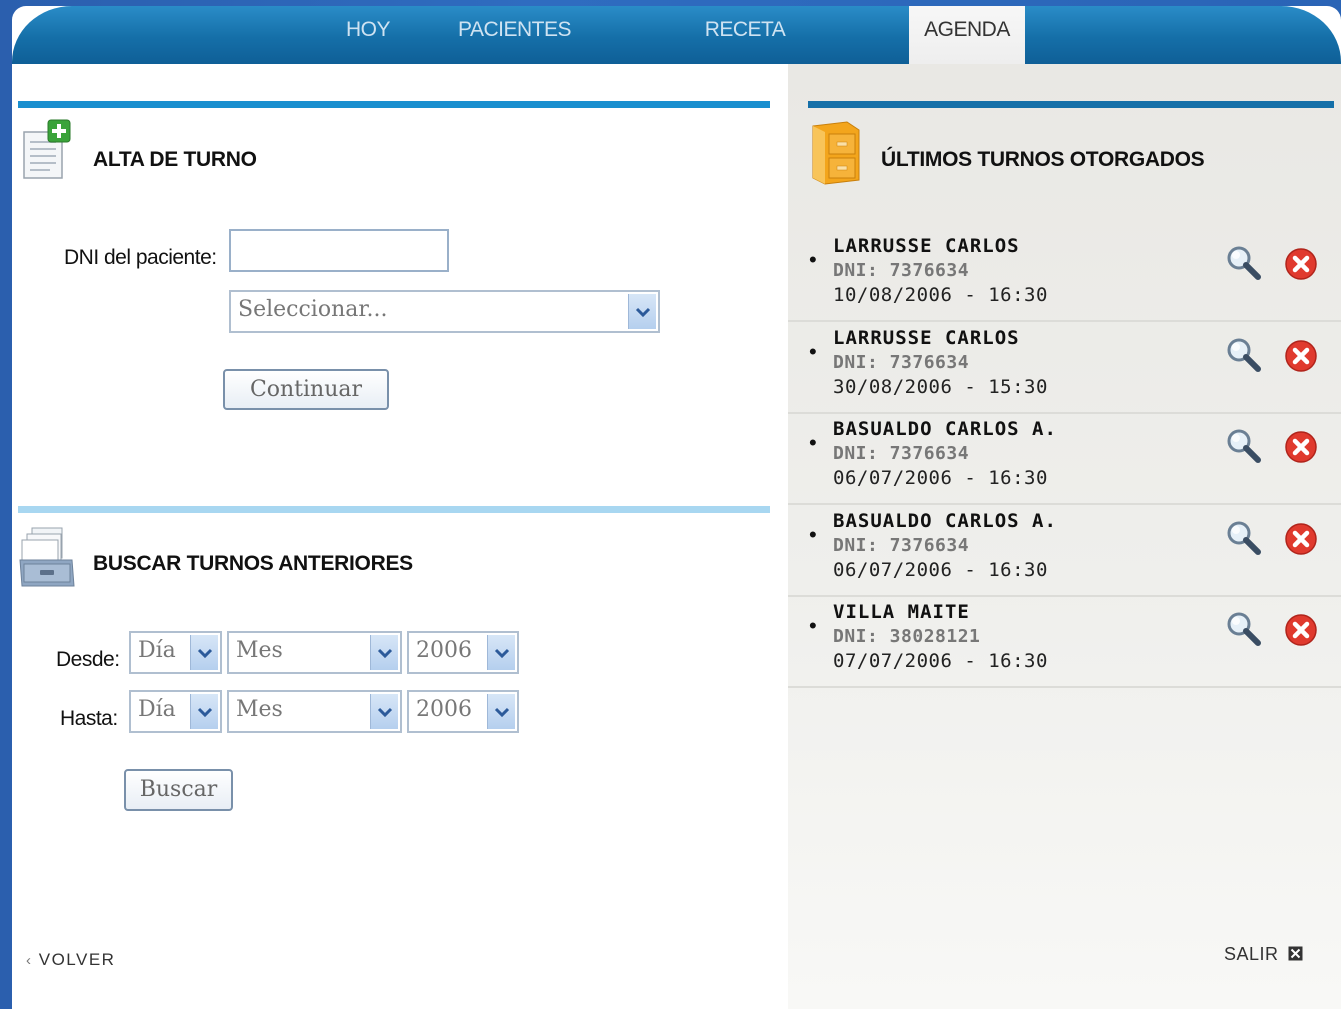 The height and width of the screenshot is (1009, 1341). What do you see at coordinates (314, 652) in the screenshot?
I see `desde-month-select: Mes` at bounding box center [314, 652].